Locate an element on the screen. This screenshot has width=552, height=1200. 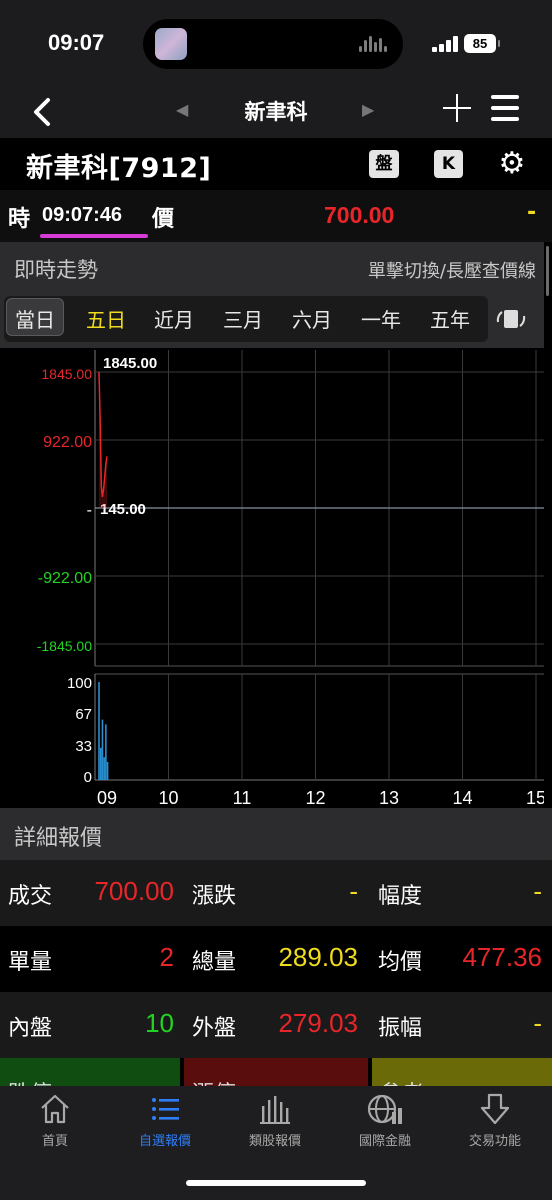
bar-chart-icon is located at coordinates (275, 1110).